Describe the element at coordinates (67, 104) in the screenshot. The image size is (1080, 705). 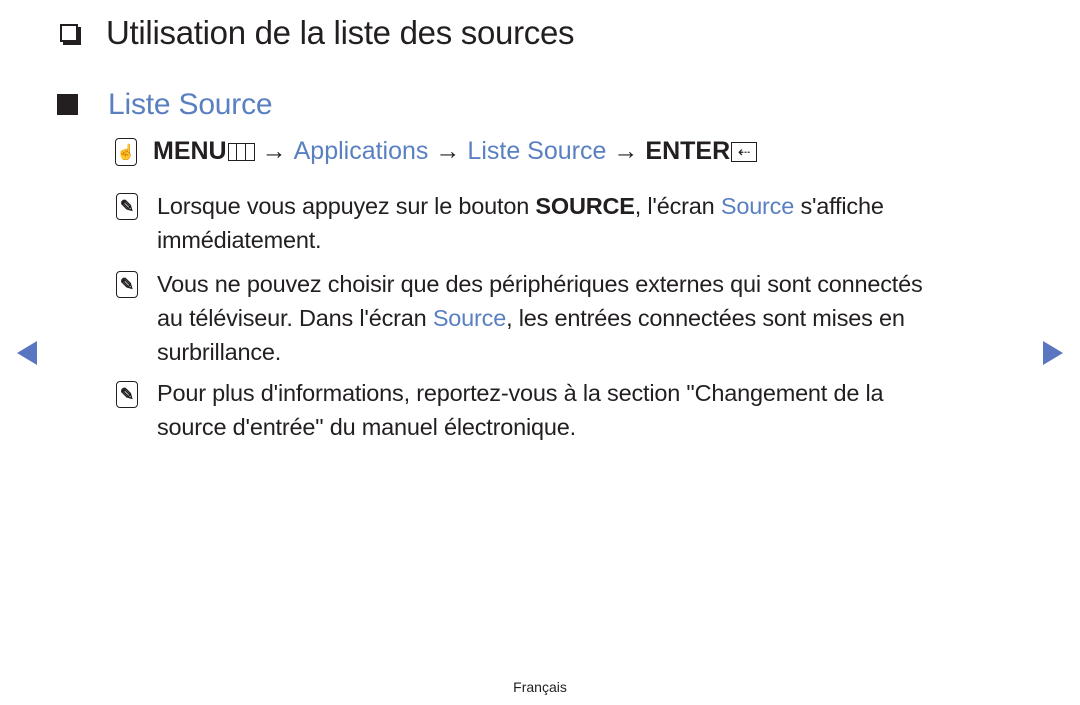
I see `filled-square-bullet-icon` at that location.